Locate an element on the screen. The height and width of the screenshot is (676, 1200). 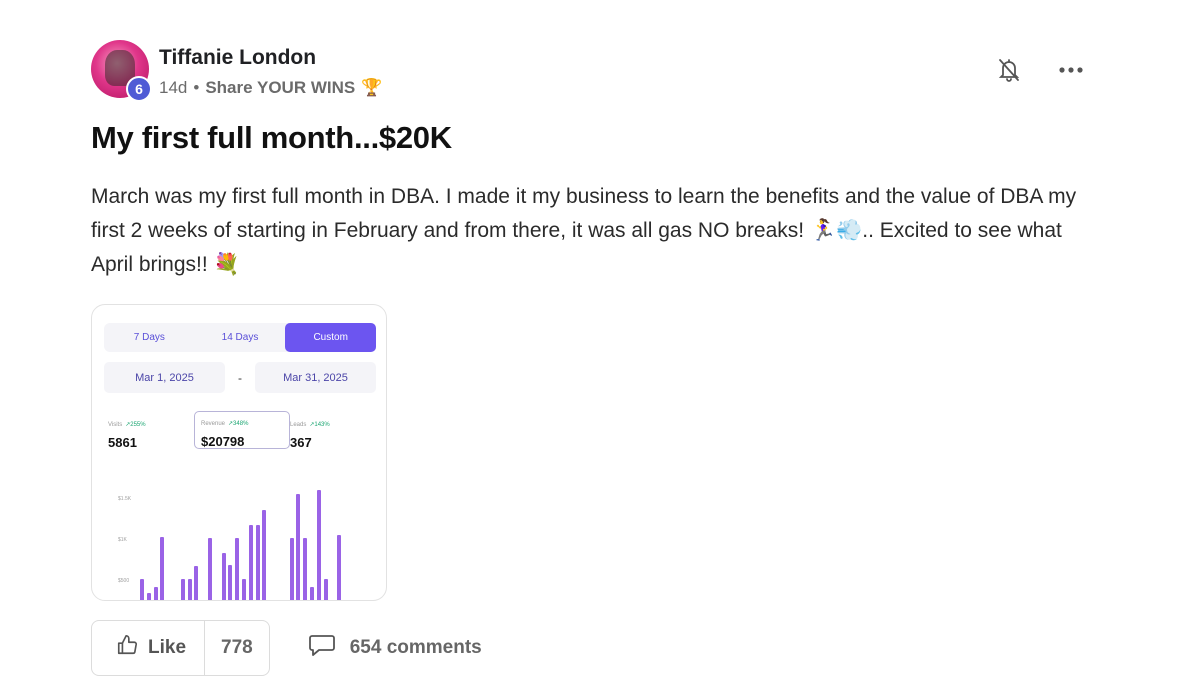
range-tabs: 7 Days 14 Days Custom is located at coordinates (240, 337).